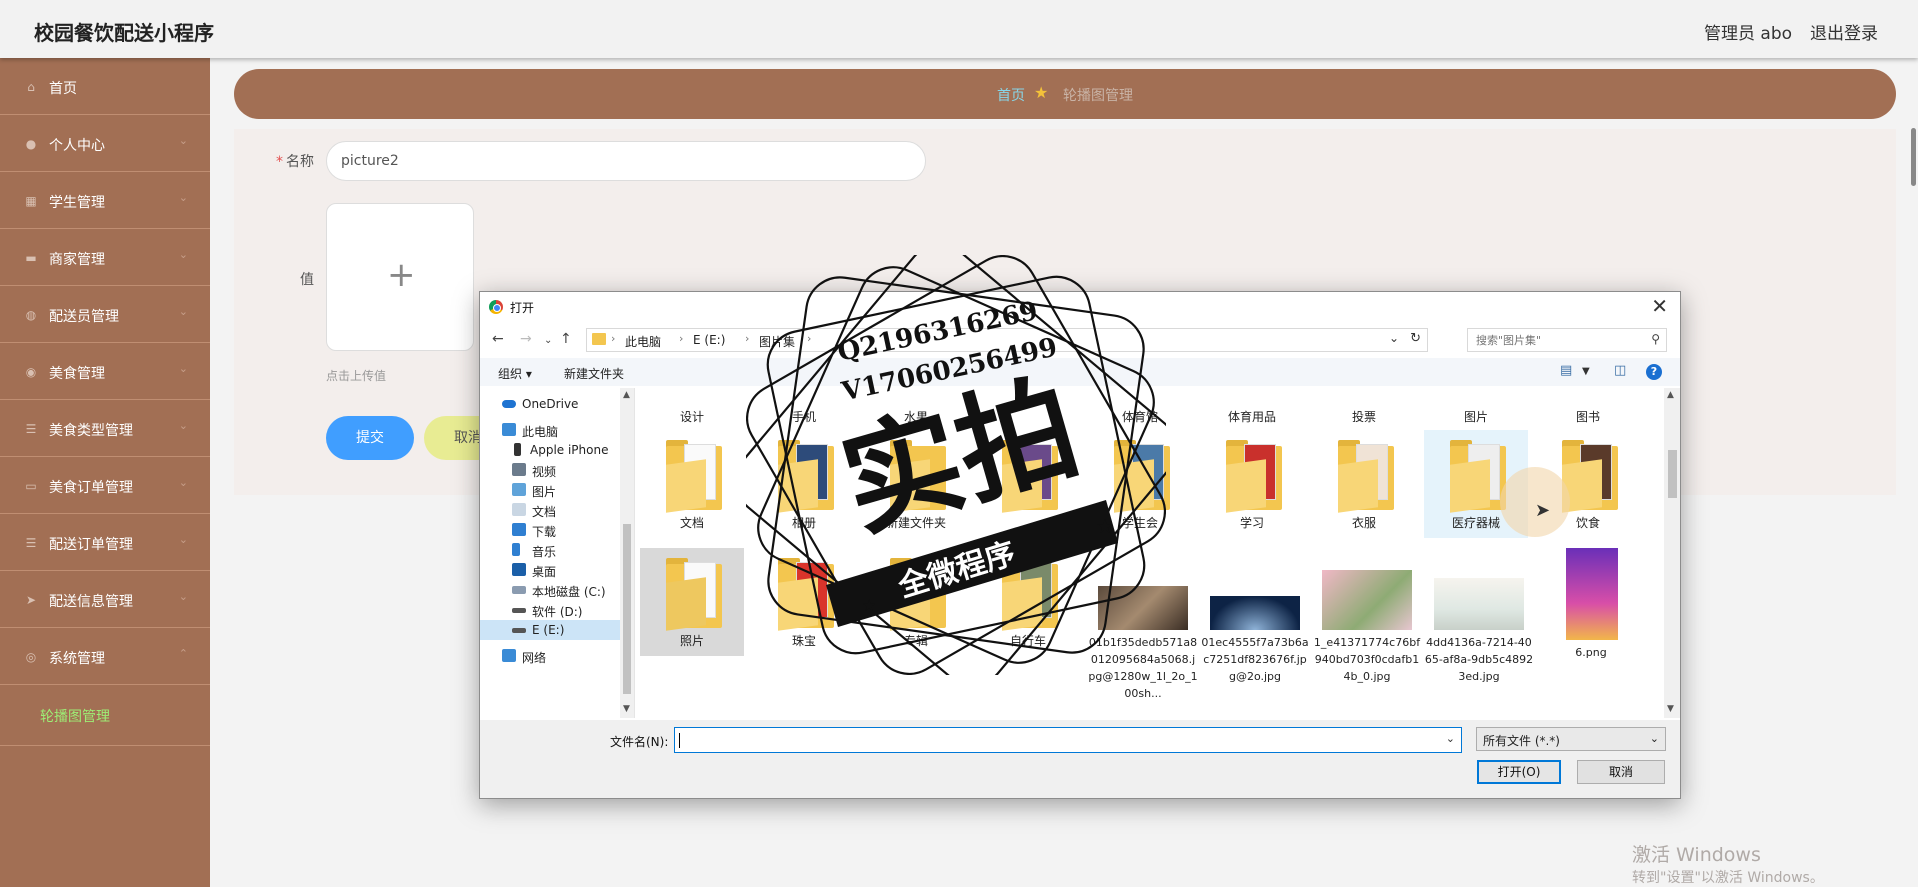  I want to click on image-file-item: 6.png, so click(1592, 633).